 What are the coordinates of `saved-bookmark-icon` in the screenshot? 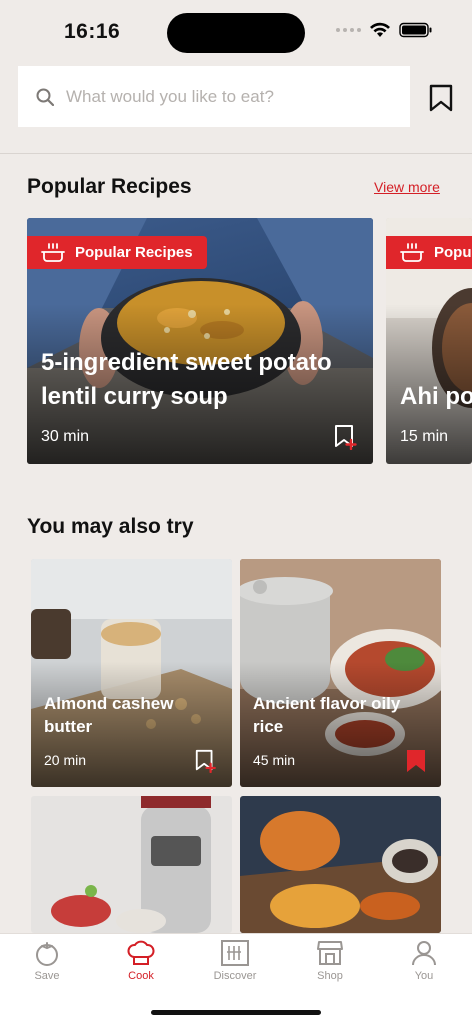 It's located at (416, 761).